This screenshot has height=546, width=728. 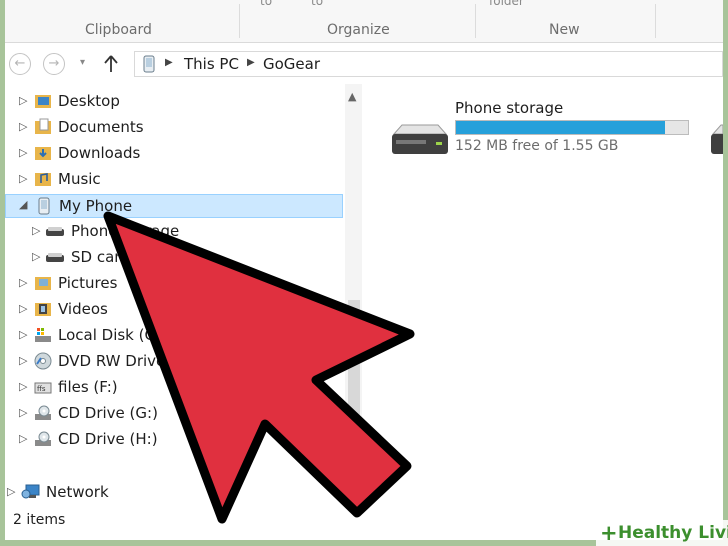 I want to click on watermark-text: Healthy Living, so click(x=673, y=533).